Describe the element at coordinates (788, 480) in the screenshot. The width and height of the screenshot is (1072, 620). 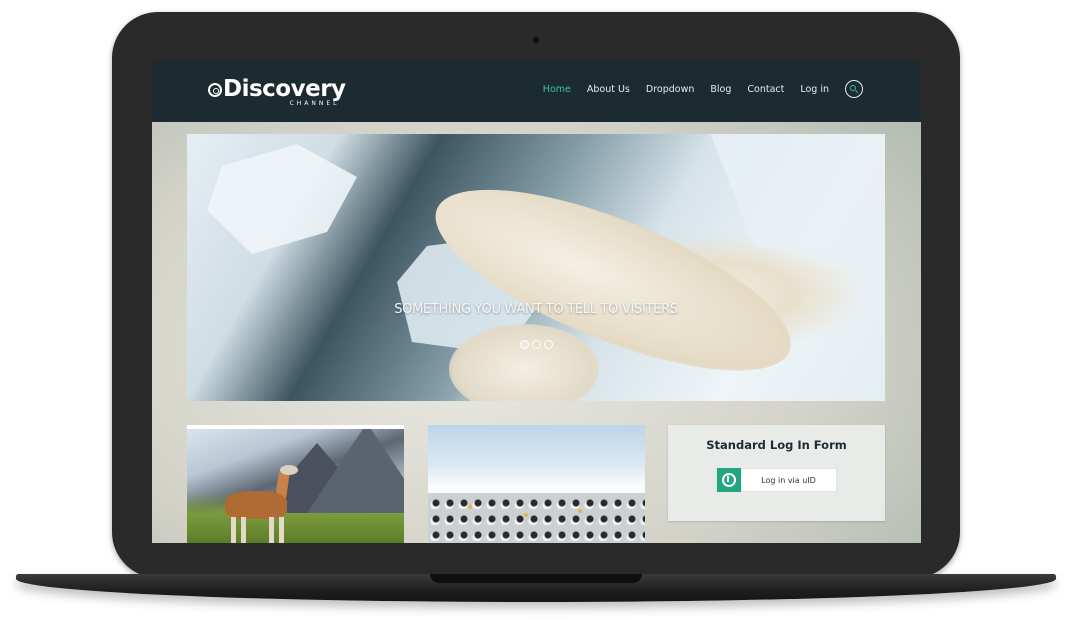
I see `login-uid-label: Log in via uID` at that location.